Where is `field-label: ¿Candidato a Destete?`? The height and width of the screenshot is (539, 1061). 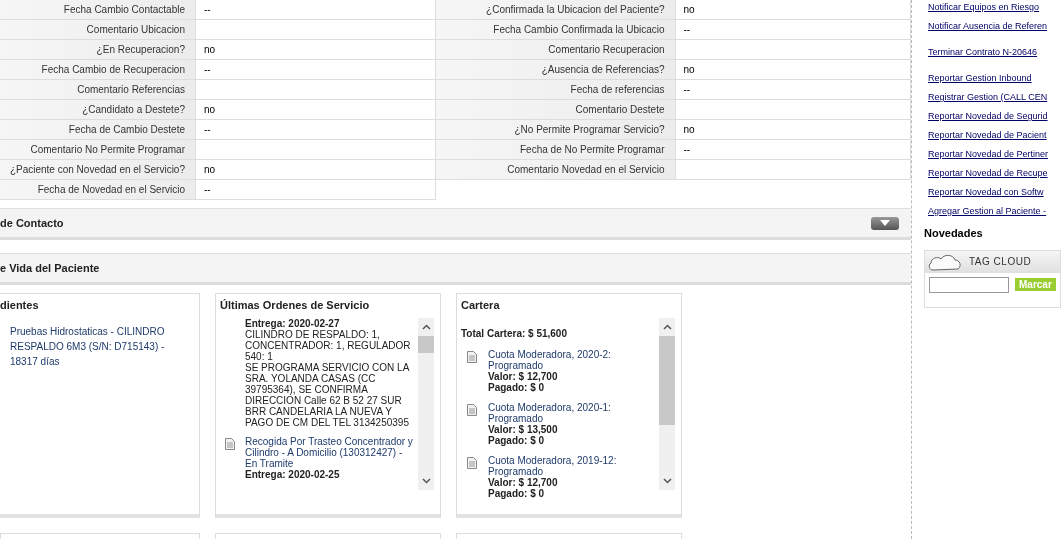
field-label: ¿Candidato a Destete? is located at coordinates (98, 109).